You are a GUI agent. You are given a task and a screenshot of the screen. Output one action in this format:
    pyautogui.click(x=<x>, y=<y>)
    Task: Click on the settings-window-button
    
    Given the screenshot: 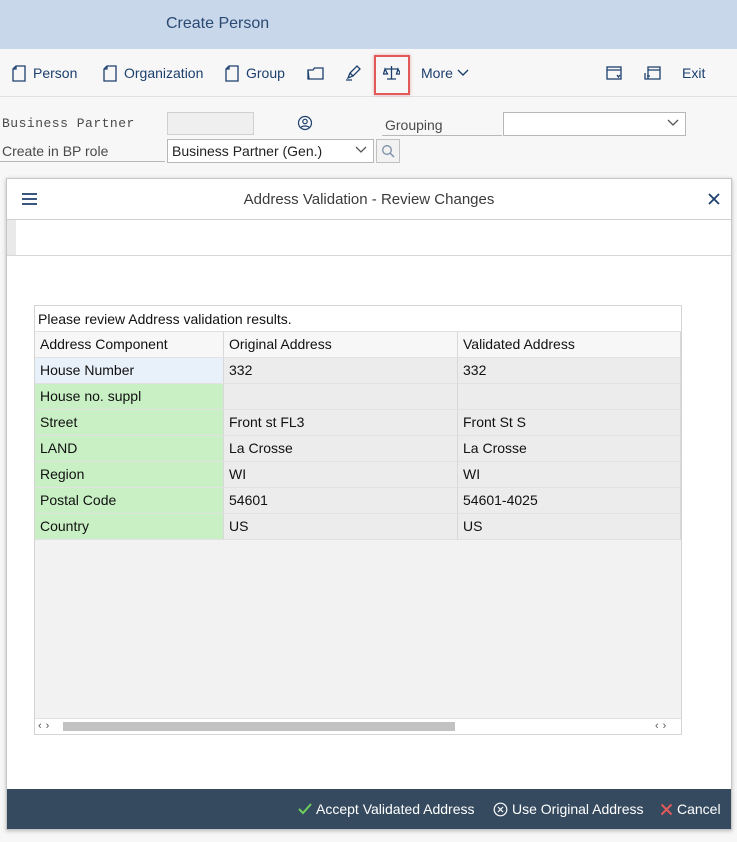 What is the action you would take?
    pyautogui.click(x=614, y=73)
    